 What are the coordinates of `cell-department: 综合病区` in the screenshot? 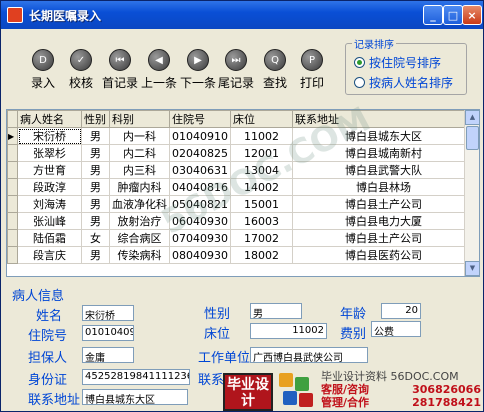 It's located at (139, 238).